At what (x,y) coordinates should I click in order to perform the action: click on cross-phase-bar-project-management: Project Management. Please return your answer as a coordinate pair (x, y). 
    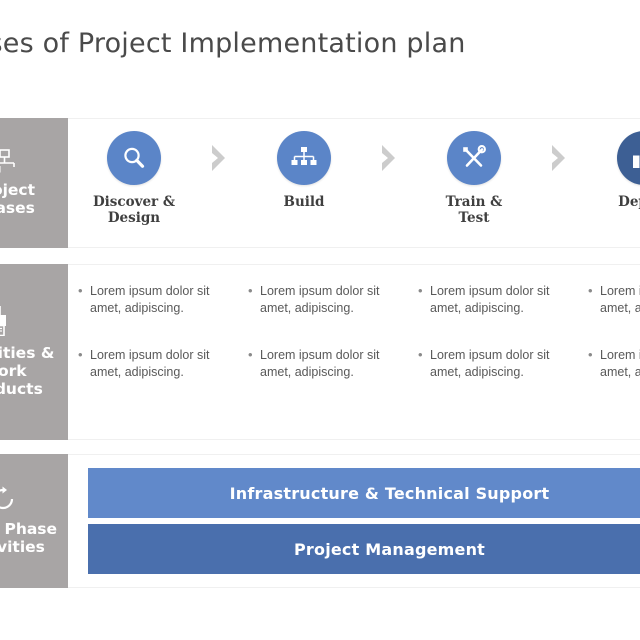
    Looking at the image, I should click on (364, 549).